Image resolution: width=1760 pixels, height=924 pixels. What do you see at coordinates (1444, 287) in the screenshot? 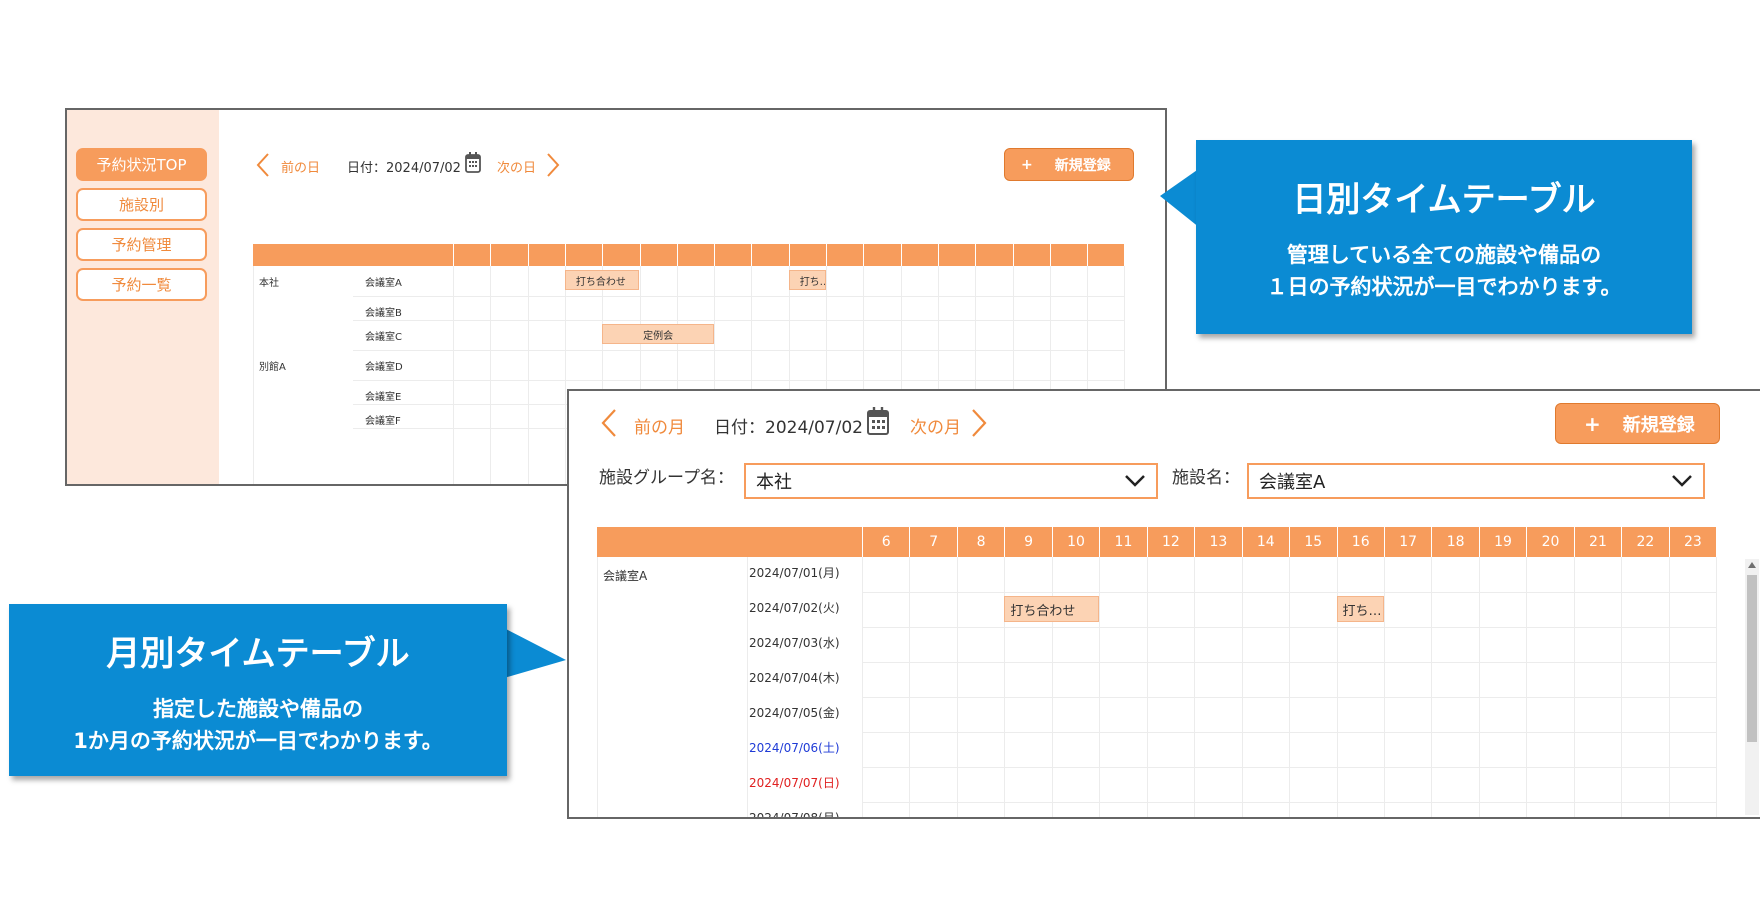
I see `daily-callout-line2: １日の予約状況が一目でわかります。` at bounding box center [1444, 287].